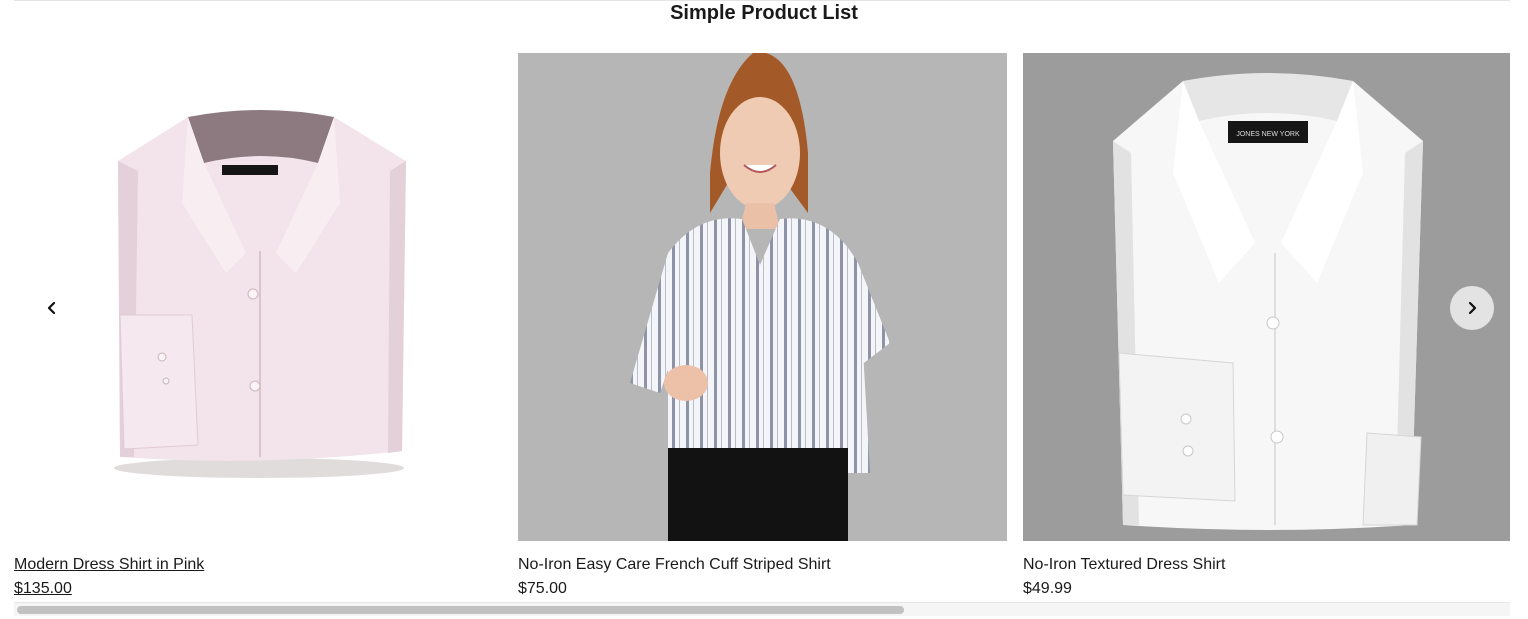 This screenshot has width=1528, height=619. Describe the element at coordinates (762, 0) in the screenshot. I see `top-divider` at that location.